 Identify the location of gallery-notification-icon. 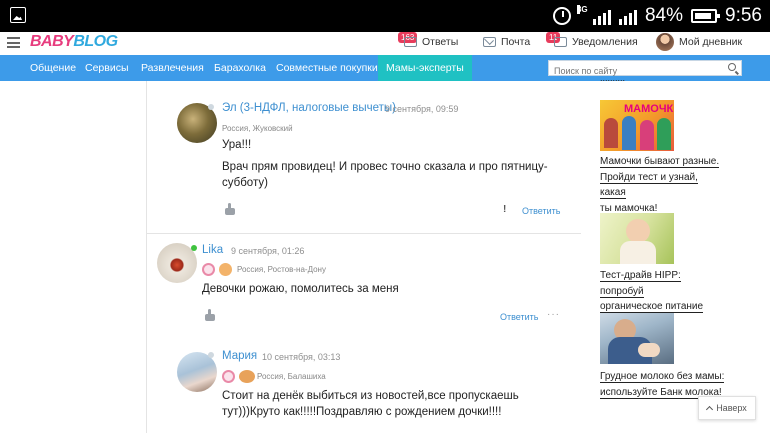
(18, 15).